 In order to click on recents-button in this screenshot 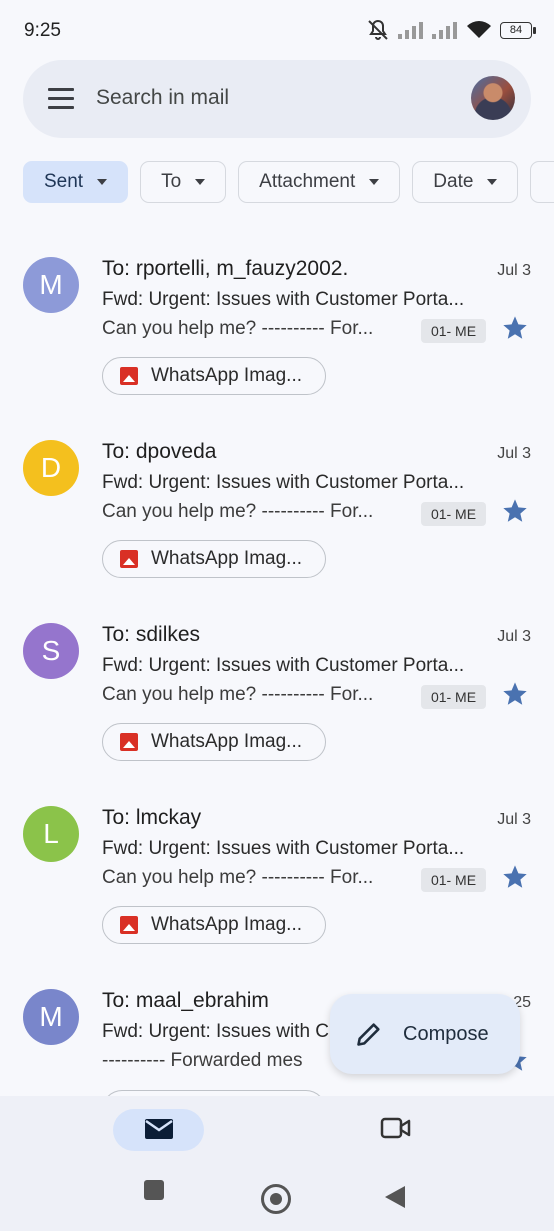, I will do `click(154, 1190)`.